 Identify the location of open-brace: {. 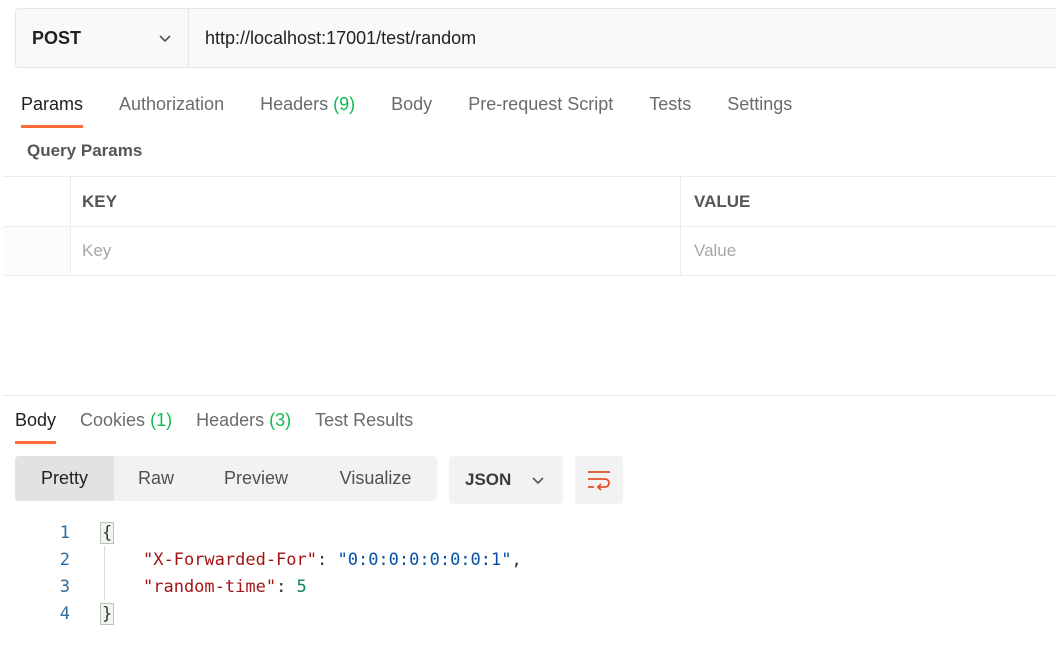
(107, 532).